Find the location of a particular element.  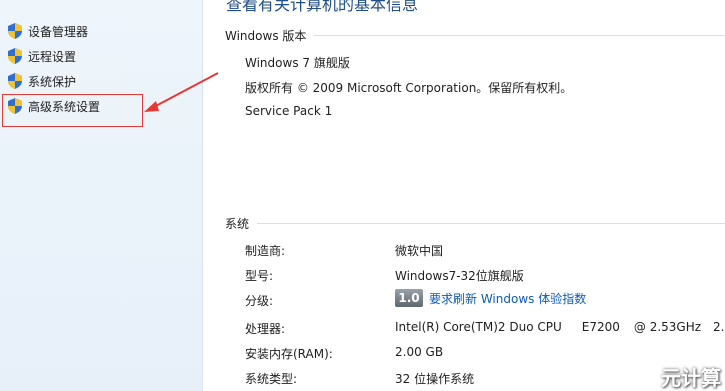

section-title: 系统 is located at coordinates (237, 224).